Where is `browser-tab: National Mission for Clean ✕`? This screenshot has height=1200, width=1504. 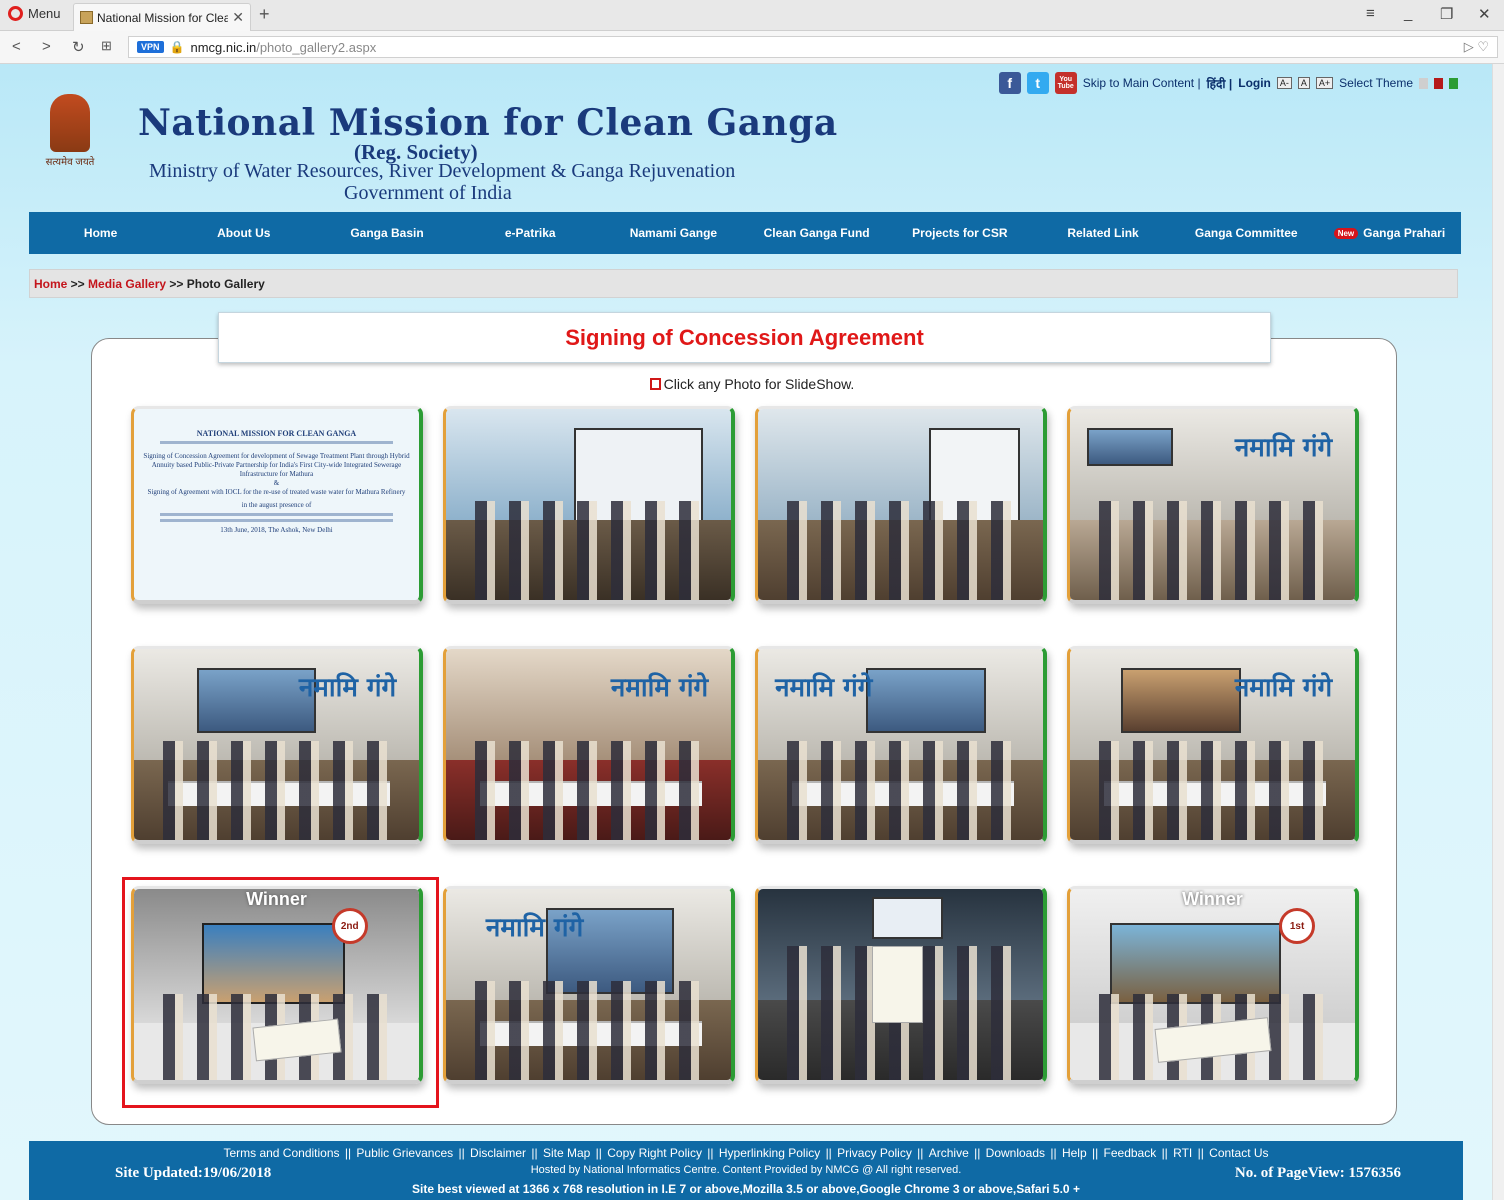 browser-tab: National Mission for Clean ✕ is located at coordinates (162, 17).